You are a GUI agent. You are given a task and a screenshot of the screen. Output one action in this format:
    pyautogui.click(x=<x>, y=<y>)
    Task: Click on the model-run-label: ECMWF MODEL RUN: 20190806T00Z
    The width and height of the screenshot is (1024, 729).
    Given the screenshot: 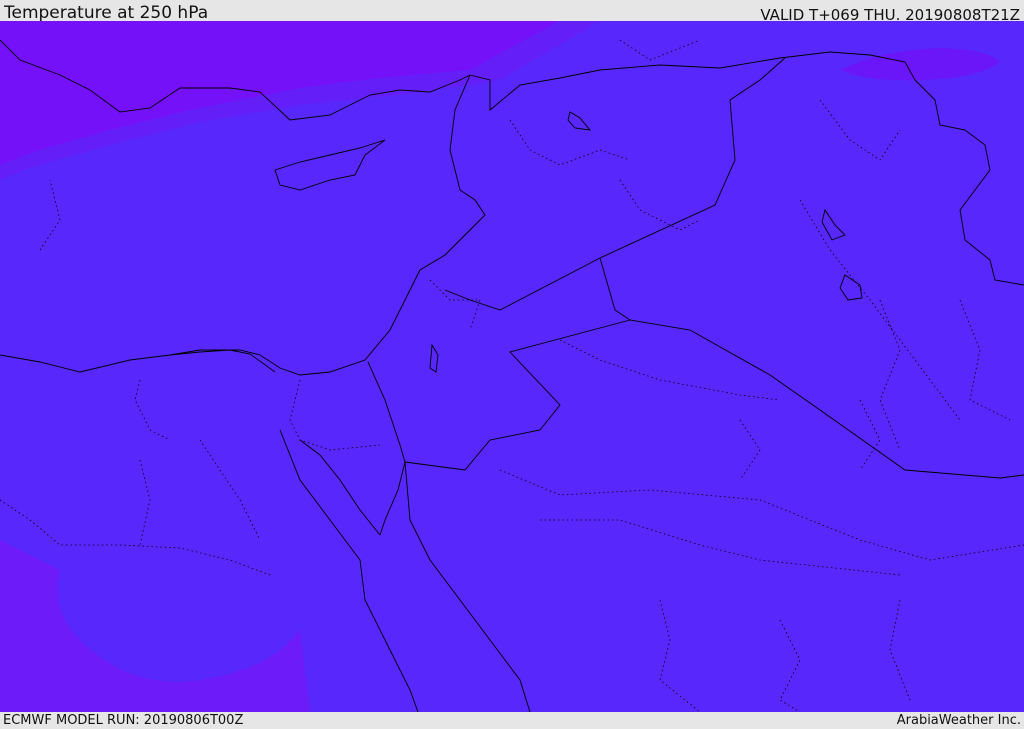 What is the action you would take?
    pyautogui.click(x=123, y=720)
    